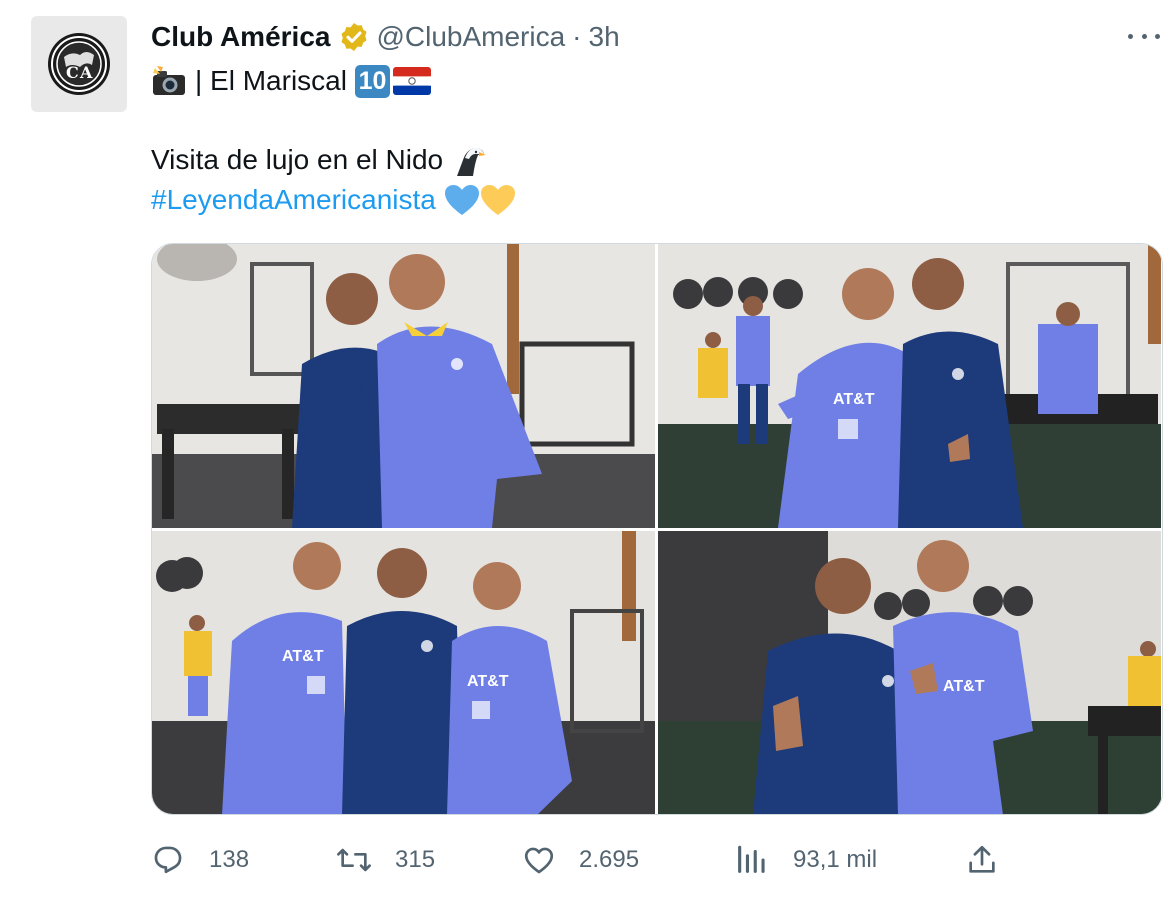  Describe the element at coordinates (909, 386) in the screenshot. I see `photo-2: AT&T` at that location.